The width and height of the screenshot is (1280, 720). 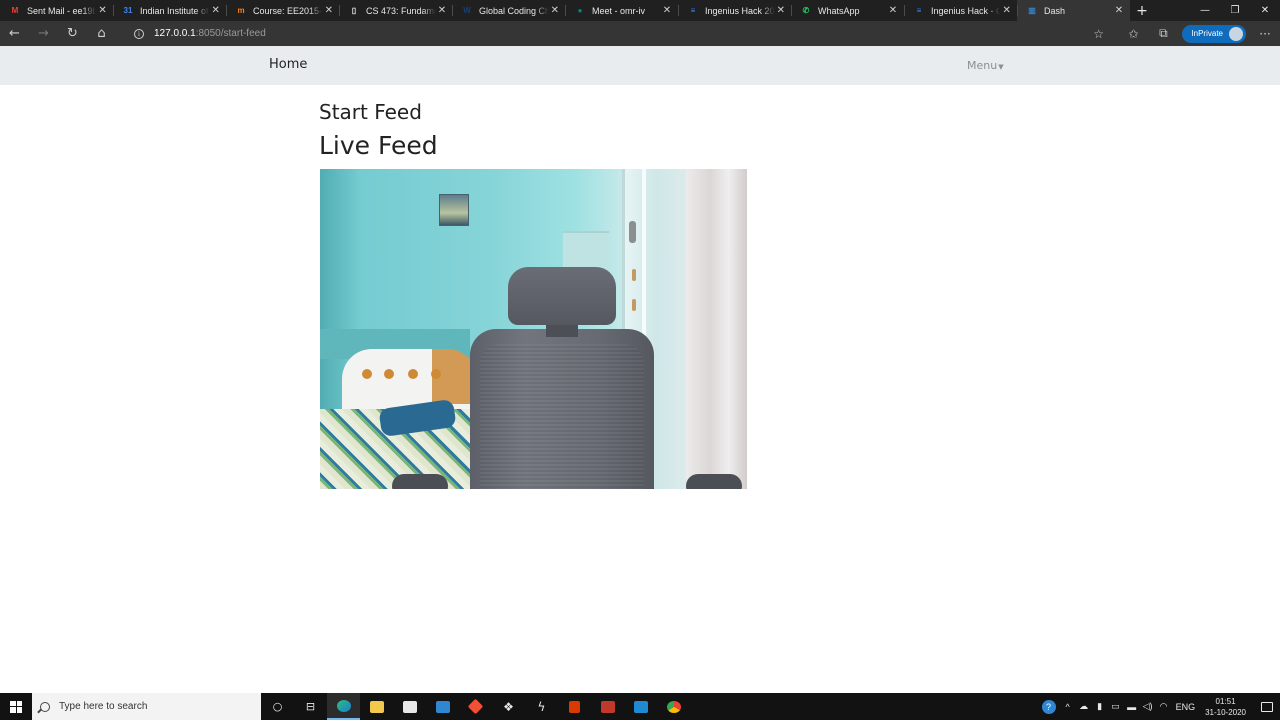 What do you see at coordinates (1164, 706) in the screenshot?
I see `wifi-icon: ◠` at bounding box center [1164, 706].